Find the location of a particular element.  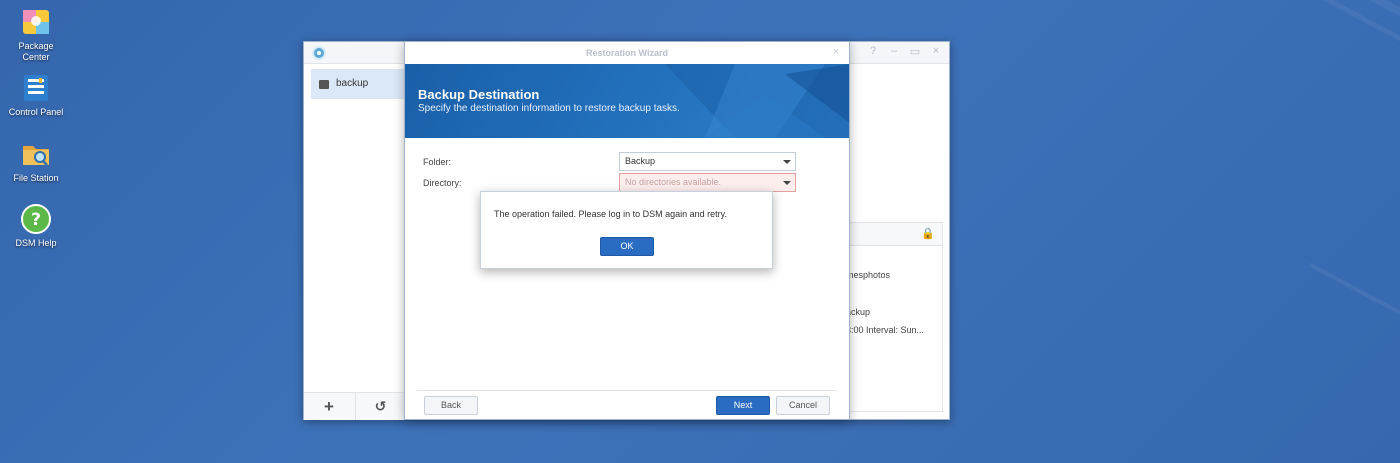

desktop-icon-file-station: File Station is located at coordinates (36, 161).